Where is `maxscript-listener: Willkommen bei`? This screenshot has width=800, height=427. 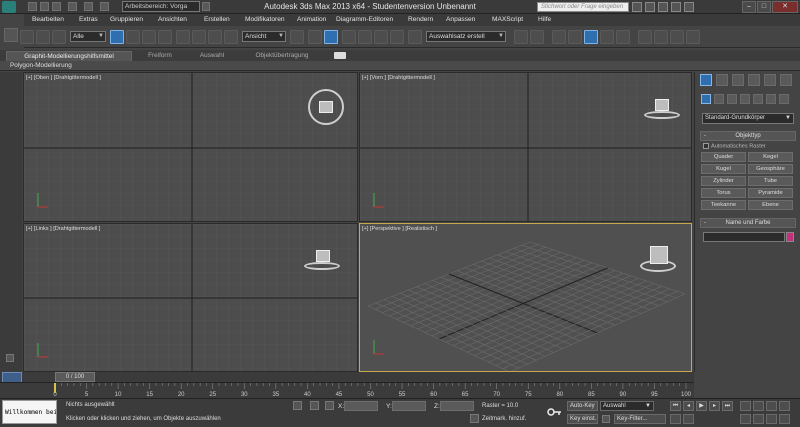 maxscript-listener: Willkommen bei is located at coordinates (29, 412).